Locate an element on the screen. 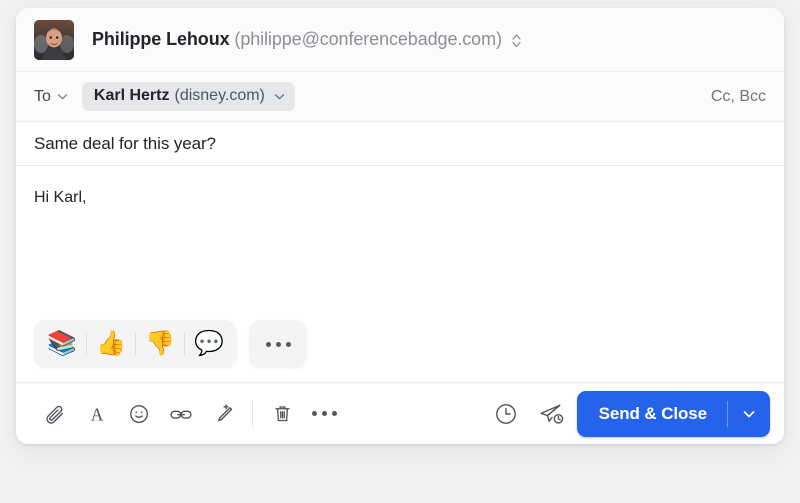  emoji-smiley-icon is located at coordinates (139, 413).